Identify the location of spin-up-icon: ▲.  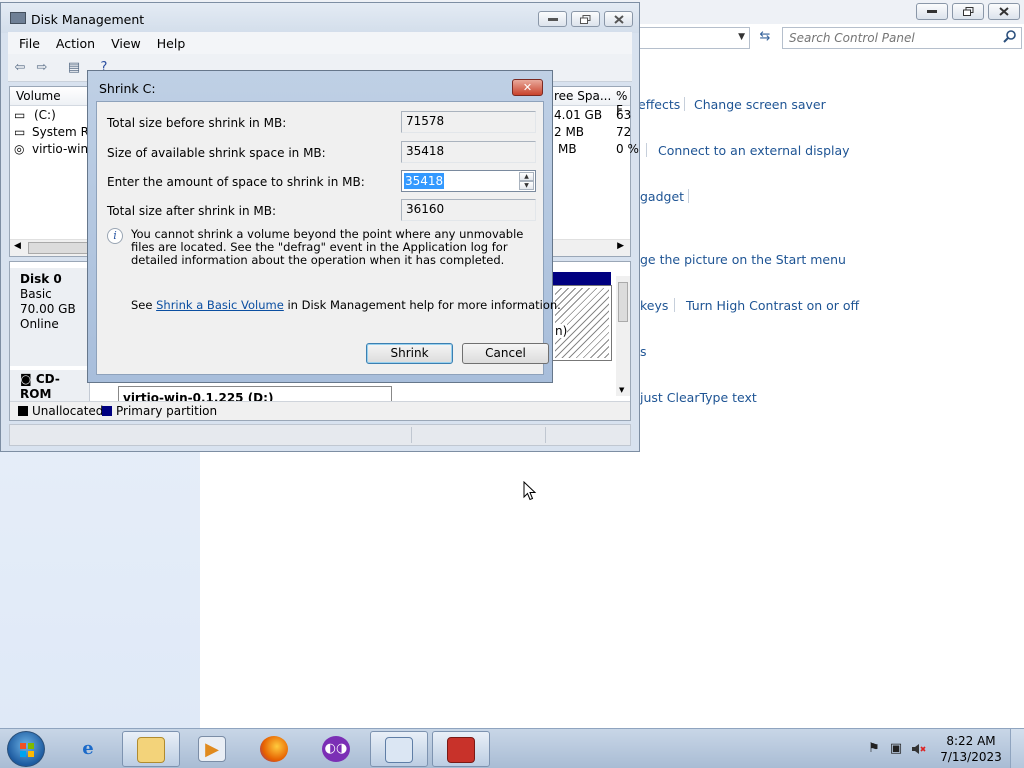
(526, 176).